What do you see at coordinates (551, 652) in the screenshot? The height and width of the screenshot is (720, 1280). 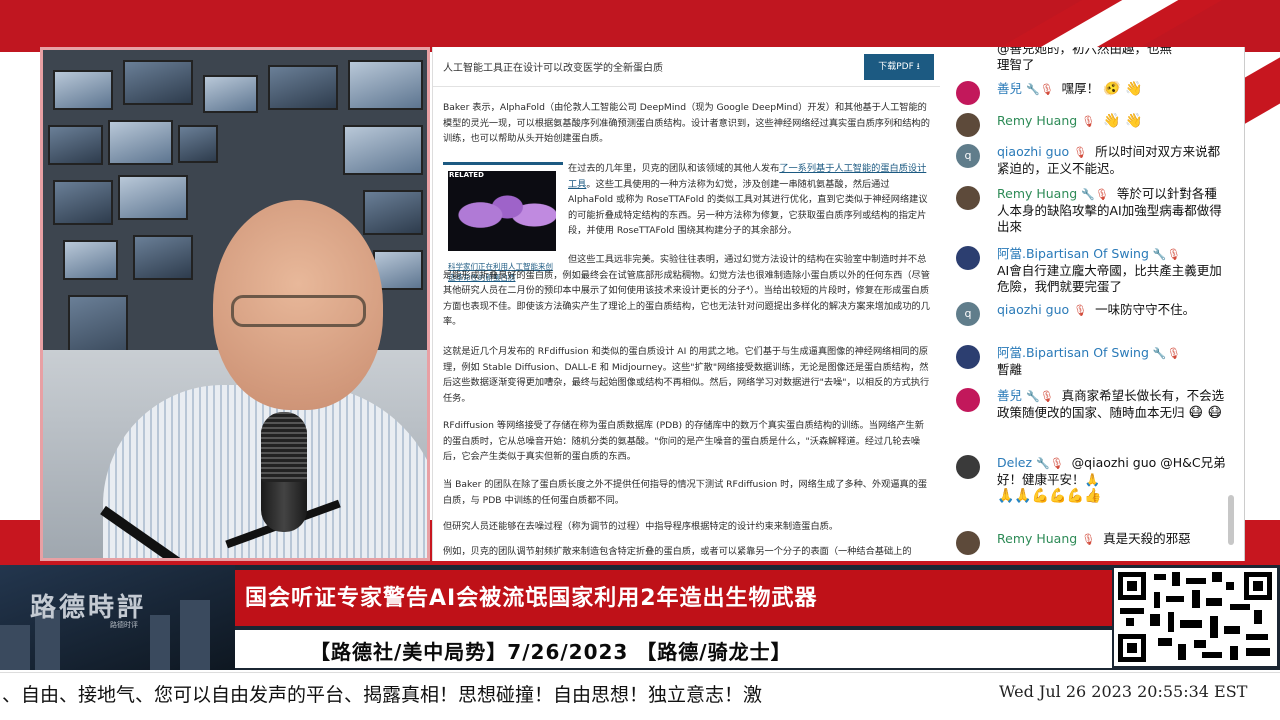 I see `subline: 【路德社/美中局势】7/26/2023 【路德/骑龙士】` at bounding box center [551, 652].